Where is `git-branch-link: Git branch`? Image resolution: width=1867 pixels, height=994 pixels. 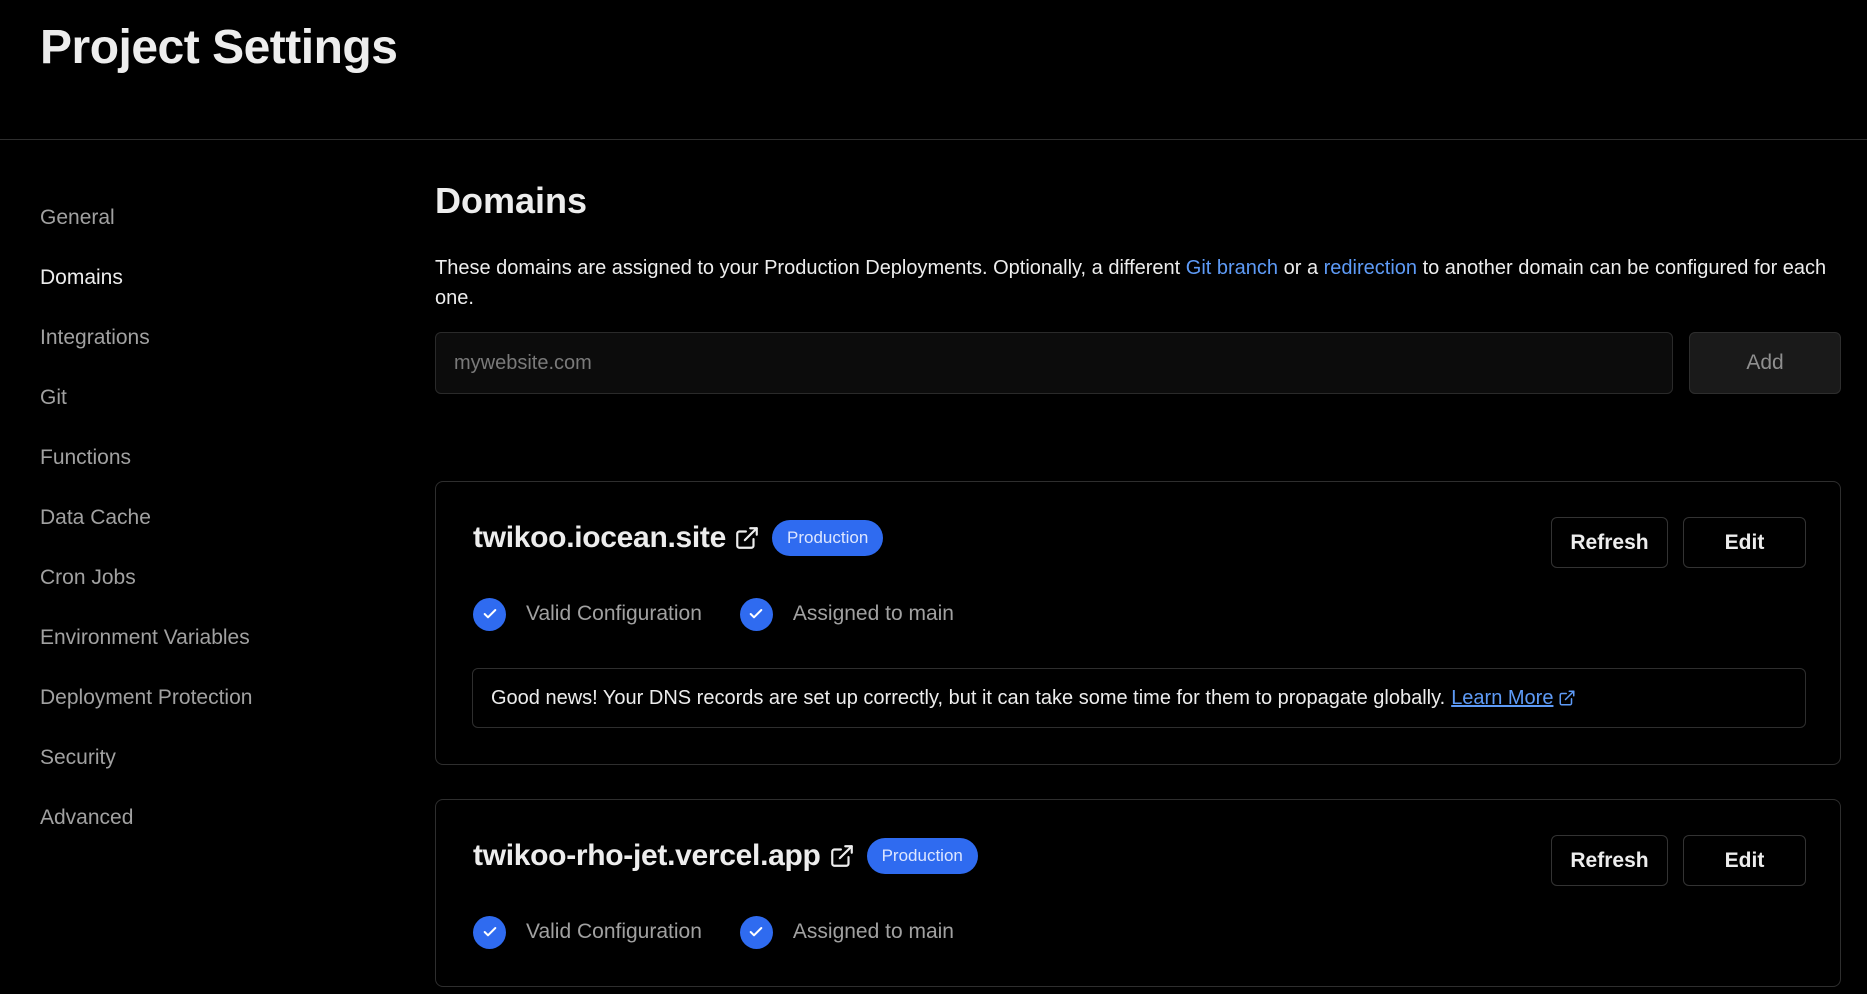 git-branch-link: Git branch is located at coordinates (1232, 268).